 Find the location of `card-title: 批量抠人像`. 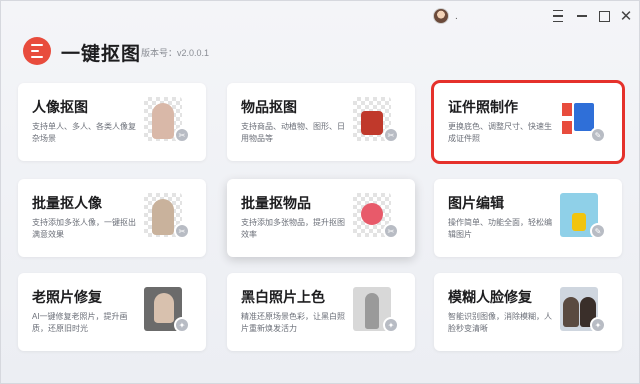

card-title: 批量抠人像 is located at coordinates (67, 203).